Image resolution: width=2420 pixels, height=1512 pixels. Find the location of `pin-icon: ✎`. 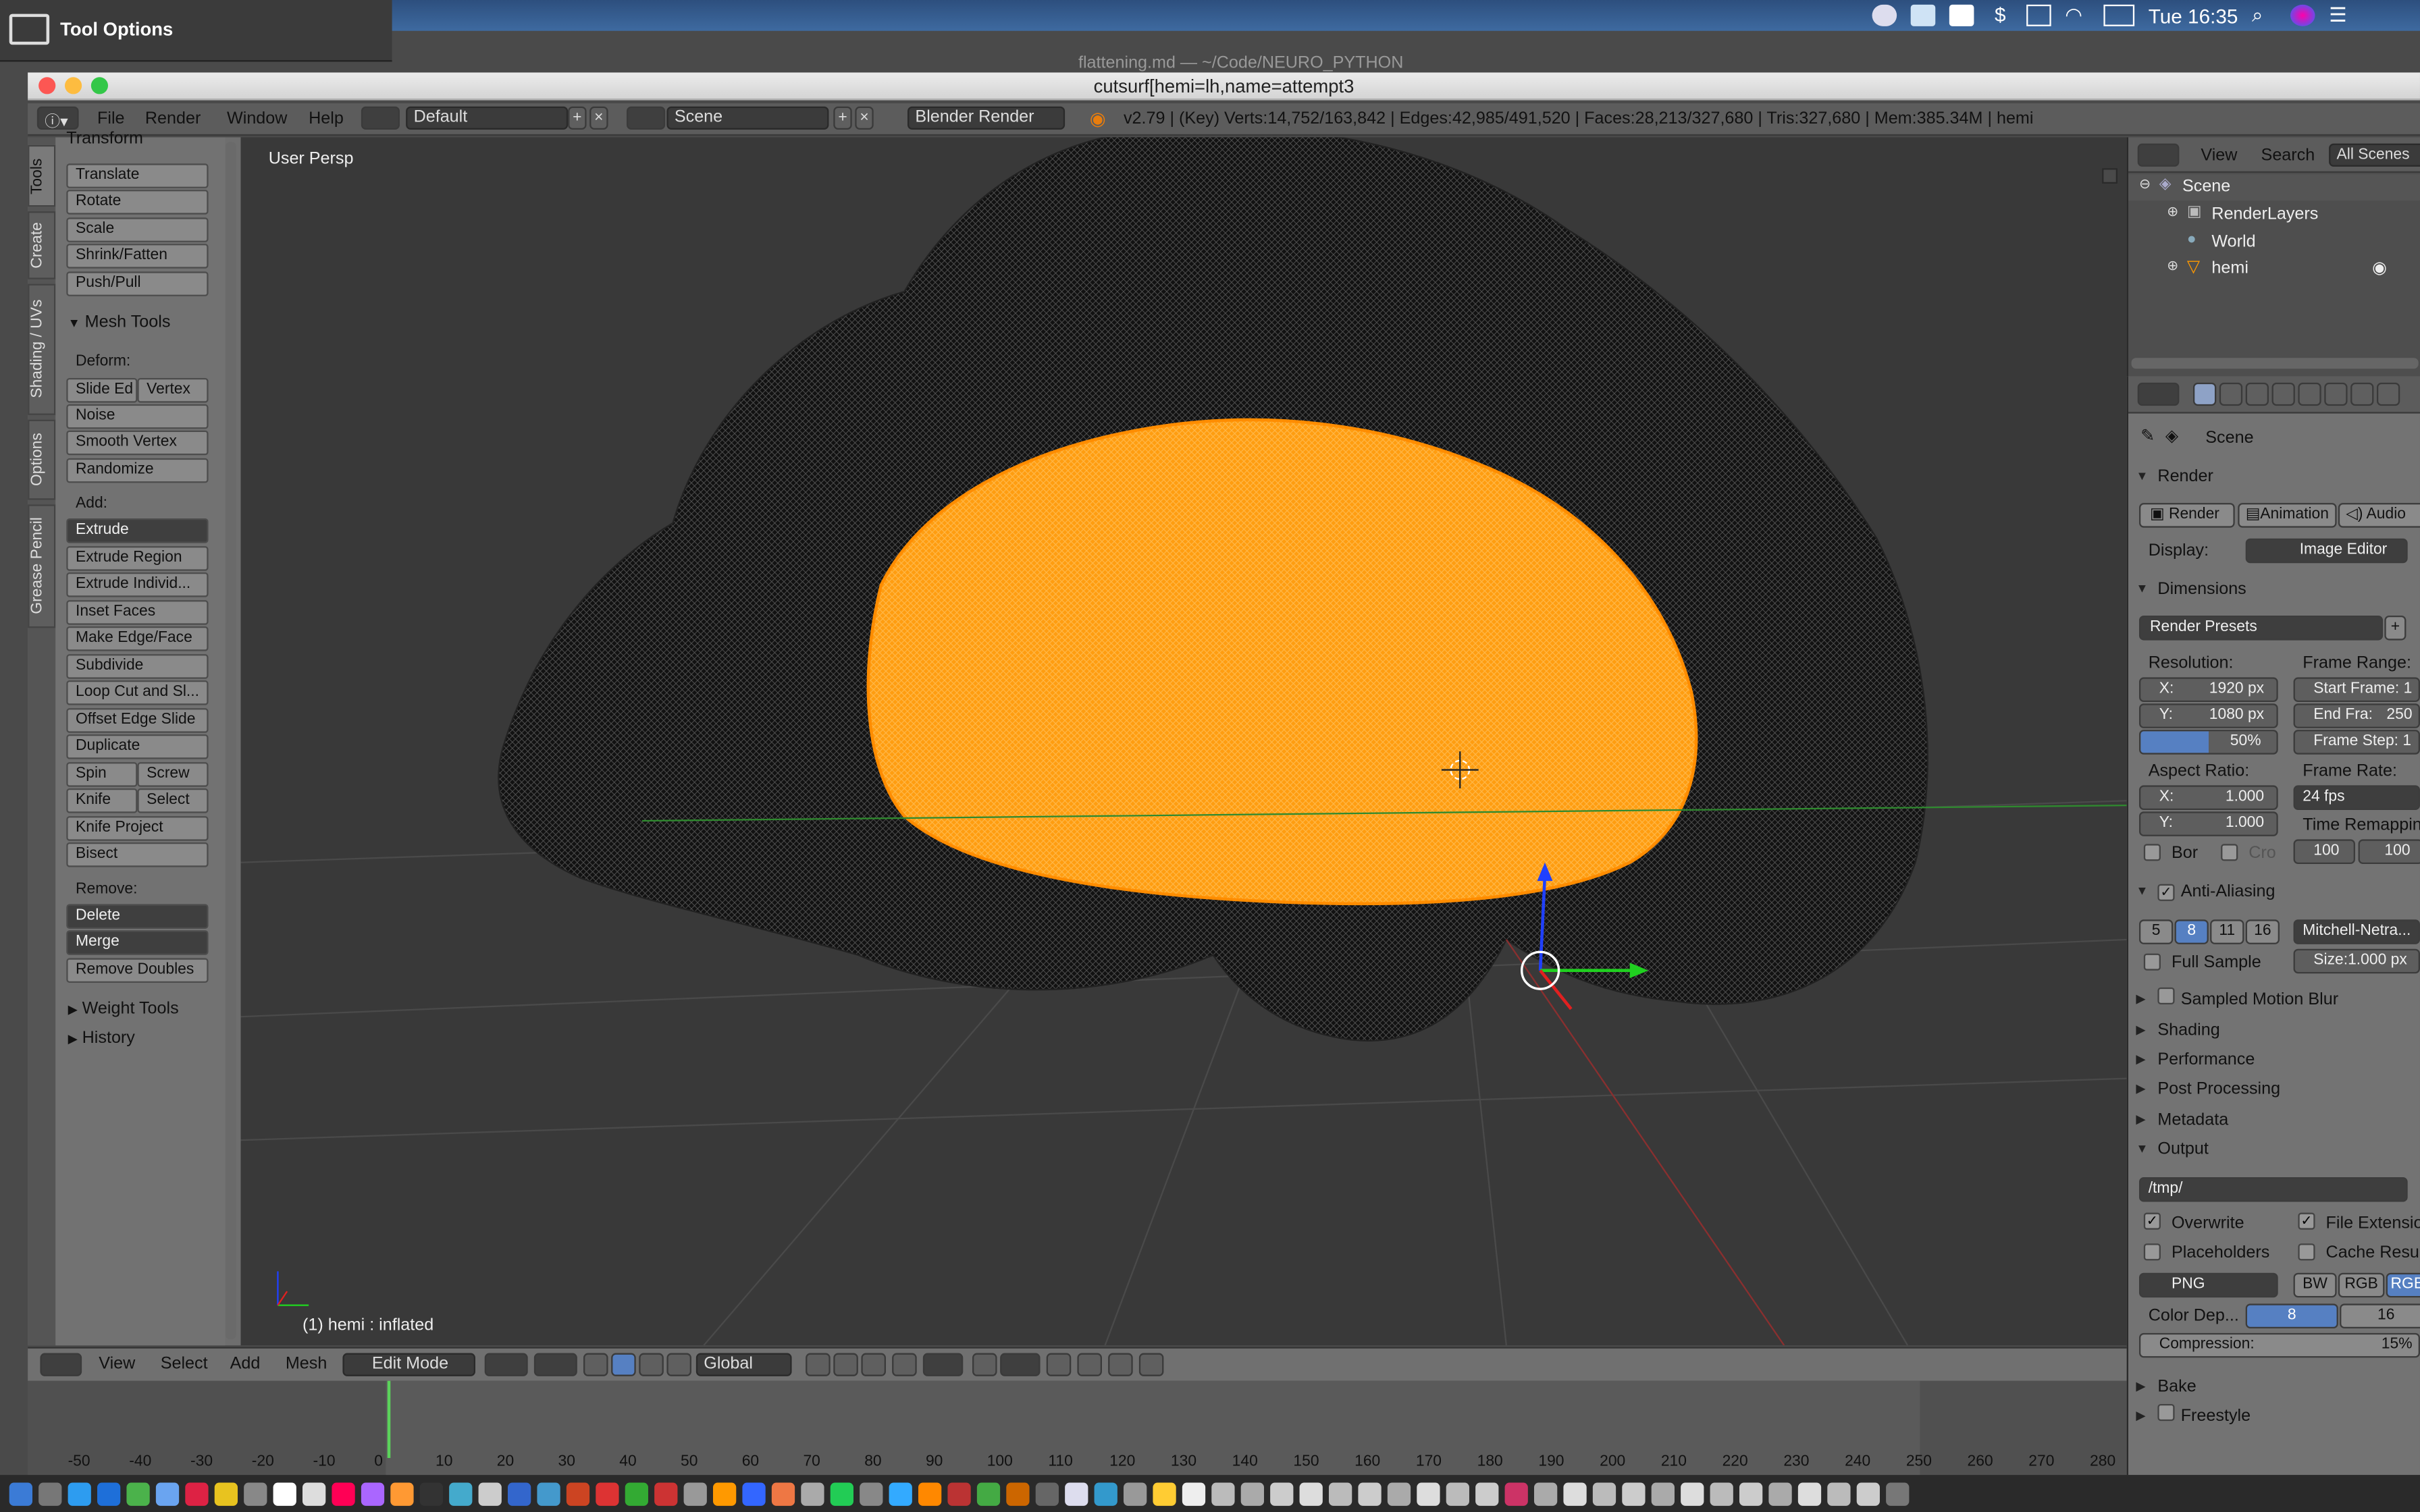

pin-icon: ✎ is located at coordinates (2147, 436).